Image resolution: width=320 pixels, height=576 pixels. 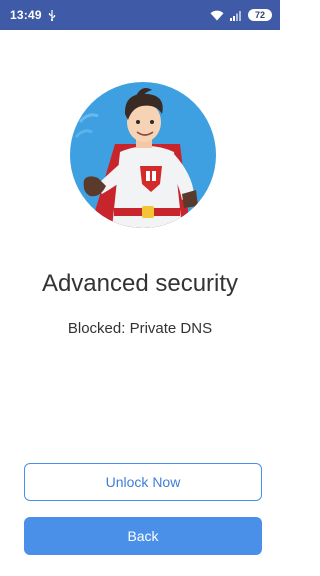 I want to click on unlock-now-button: Unlock Now, so click(x=143, y=482).